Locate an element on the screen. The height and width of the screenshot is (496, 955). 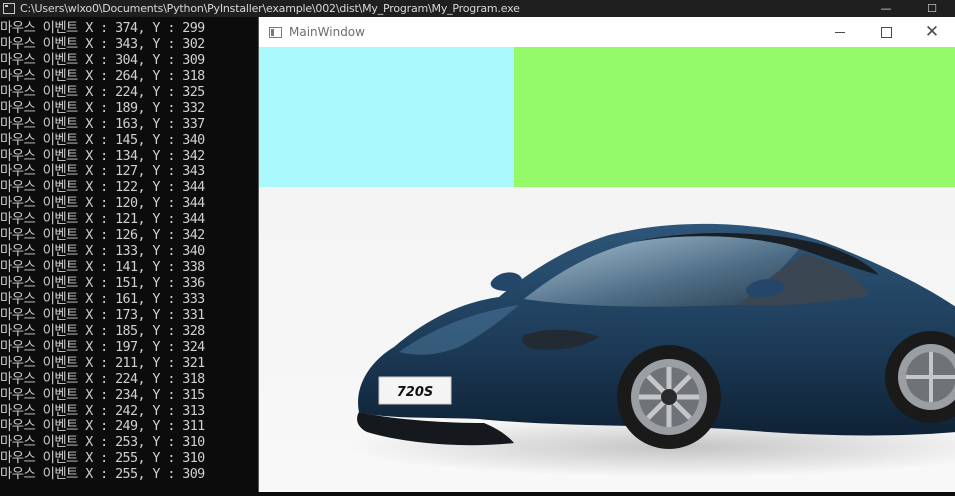
console-line: 마우스 이벤트 X : 249, Y : 311 is located at coordinates (102, 427).